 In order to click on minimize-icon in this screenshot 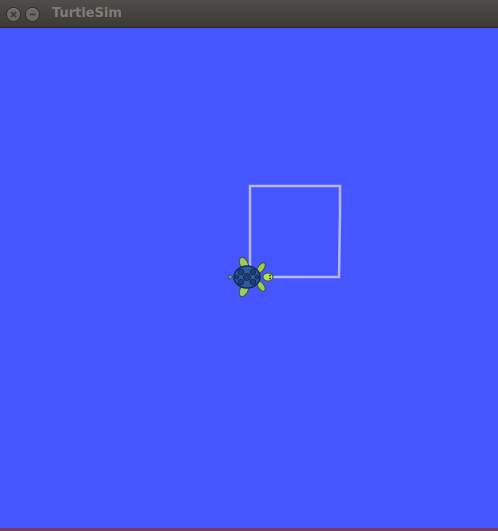, I will do `click(32, 14)`.